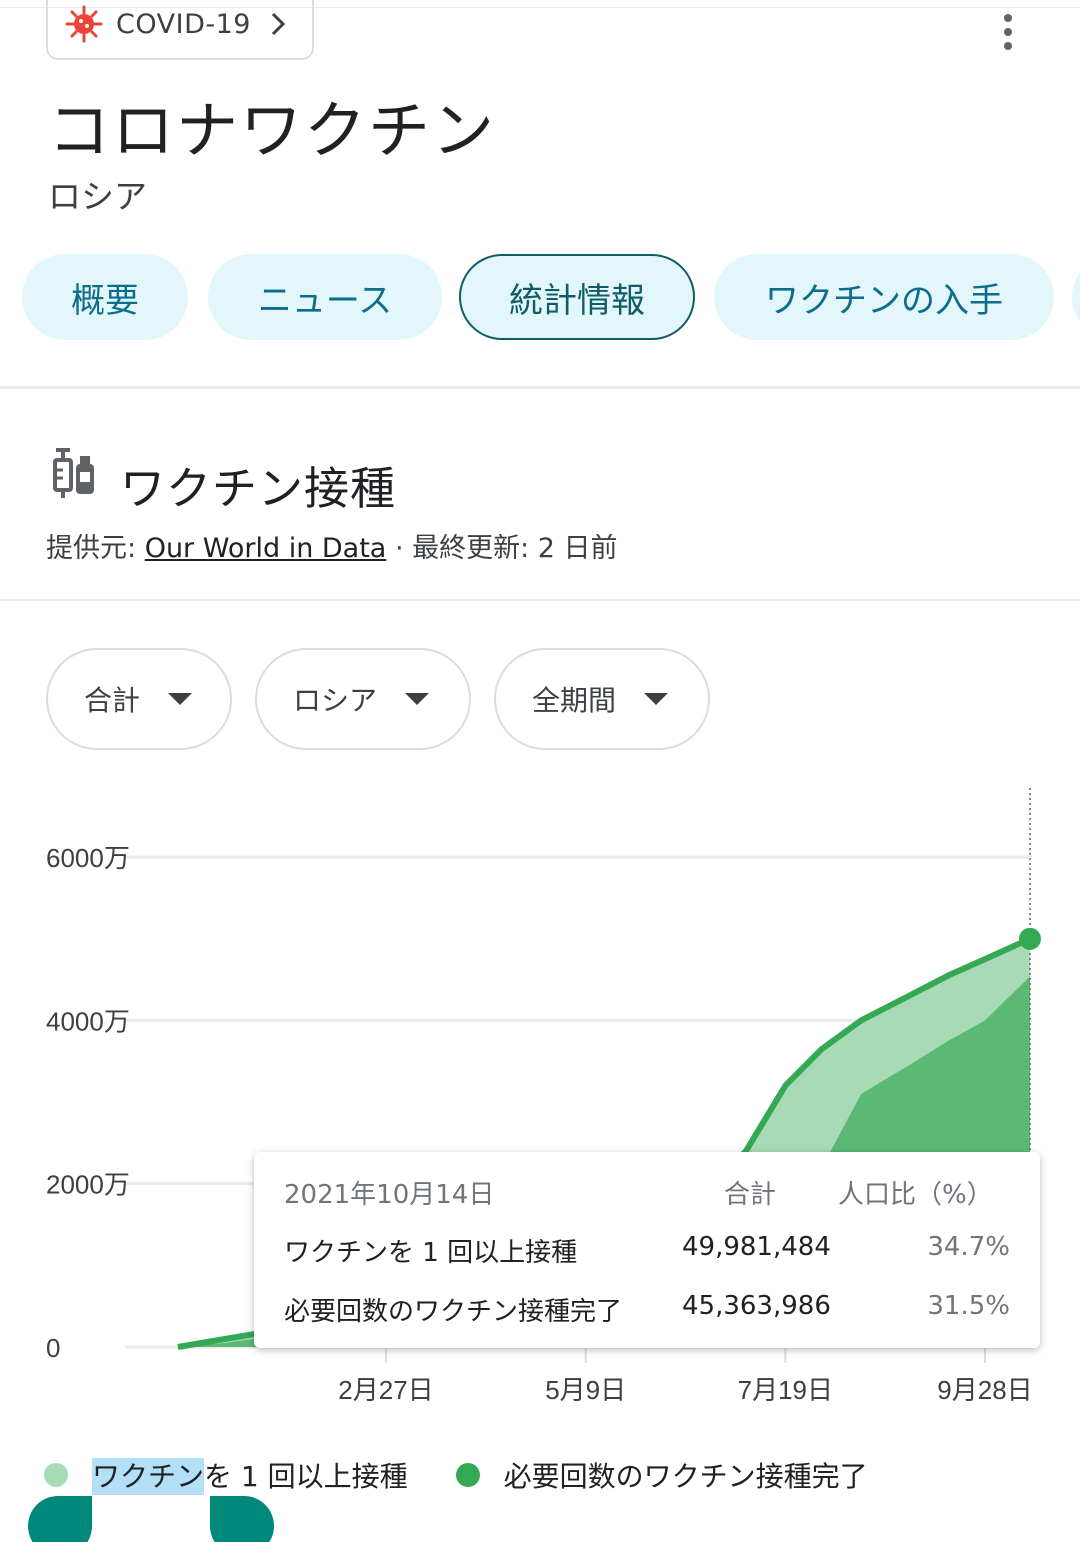 The height and width of the screenshot is (1542, 1080). Describe the element at coordinates (60, 1519) in the screenshot. I see `text-selection-handle-start` at that location.